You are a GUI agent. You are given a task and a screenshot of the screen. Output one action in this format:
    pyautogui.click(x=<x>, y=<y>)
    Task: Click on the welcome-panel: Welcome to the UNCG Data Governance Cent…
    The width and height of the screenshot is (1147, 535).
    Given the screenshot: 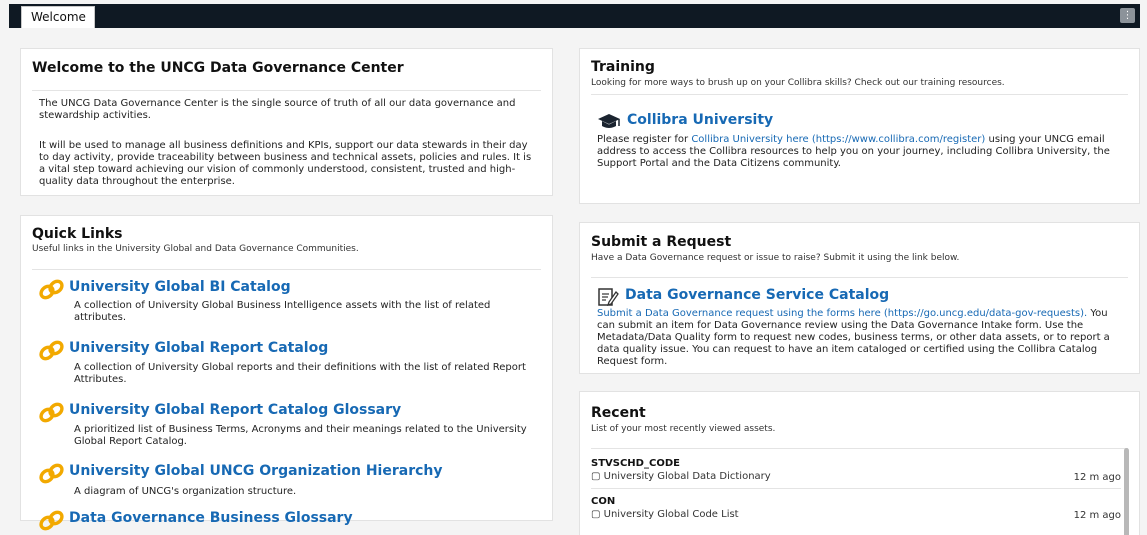 What is the action you would take?
    pyautogui.click(x=286, y=122)
    